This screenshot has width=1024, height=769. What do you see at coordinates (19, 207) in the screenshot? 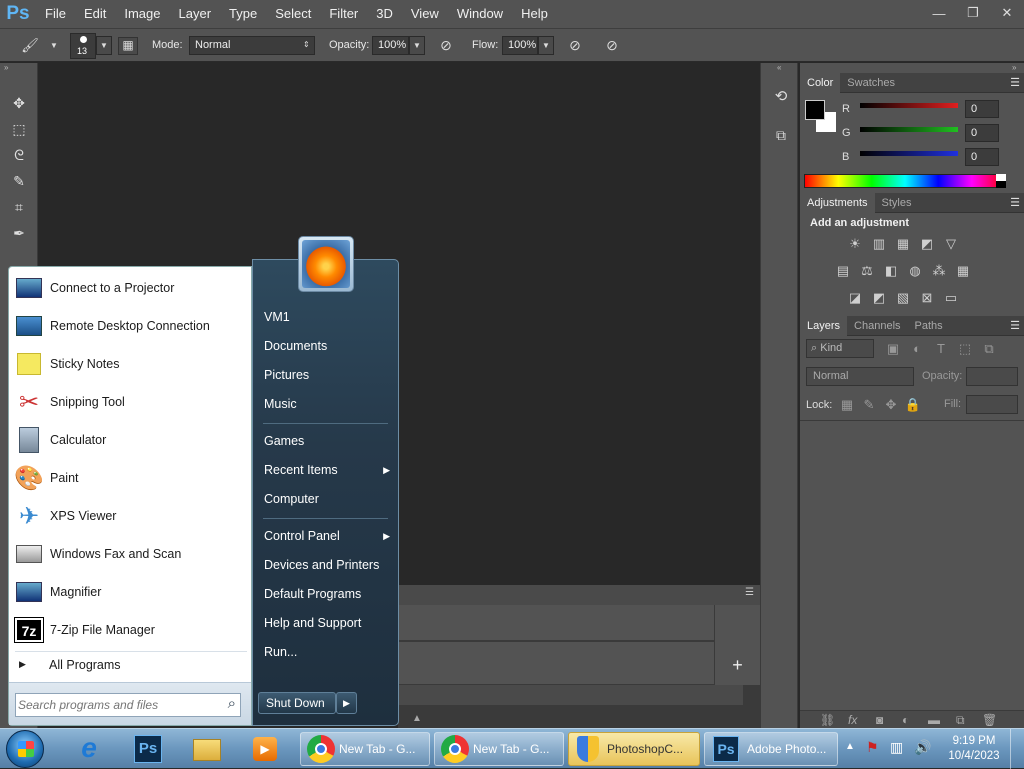
I see `crop-tool-icon: ⌗` at bounding box center [19, 207].